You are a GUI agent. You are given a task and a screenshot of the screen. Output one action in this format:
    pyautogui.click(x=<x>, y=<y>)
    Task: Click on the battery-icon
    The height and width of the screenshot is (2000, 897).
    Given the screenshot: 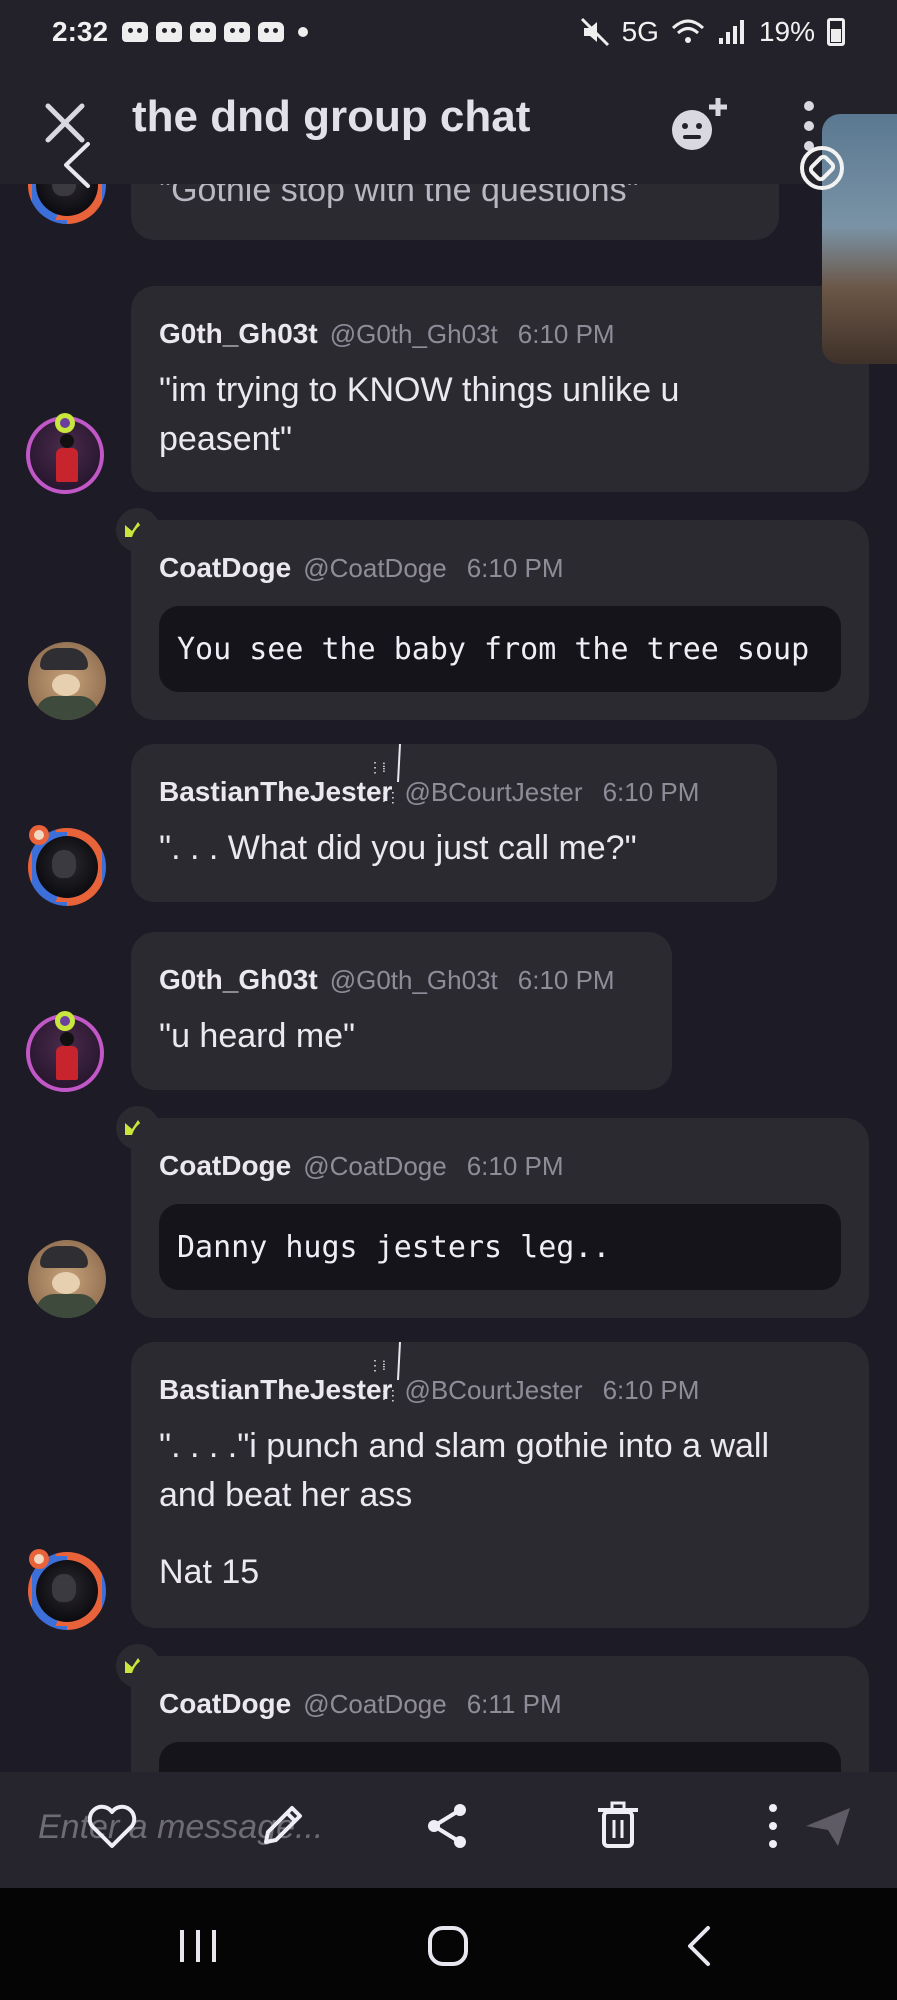 What is the action you would take?
    pyautogui.click(x=836, y=32)
    